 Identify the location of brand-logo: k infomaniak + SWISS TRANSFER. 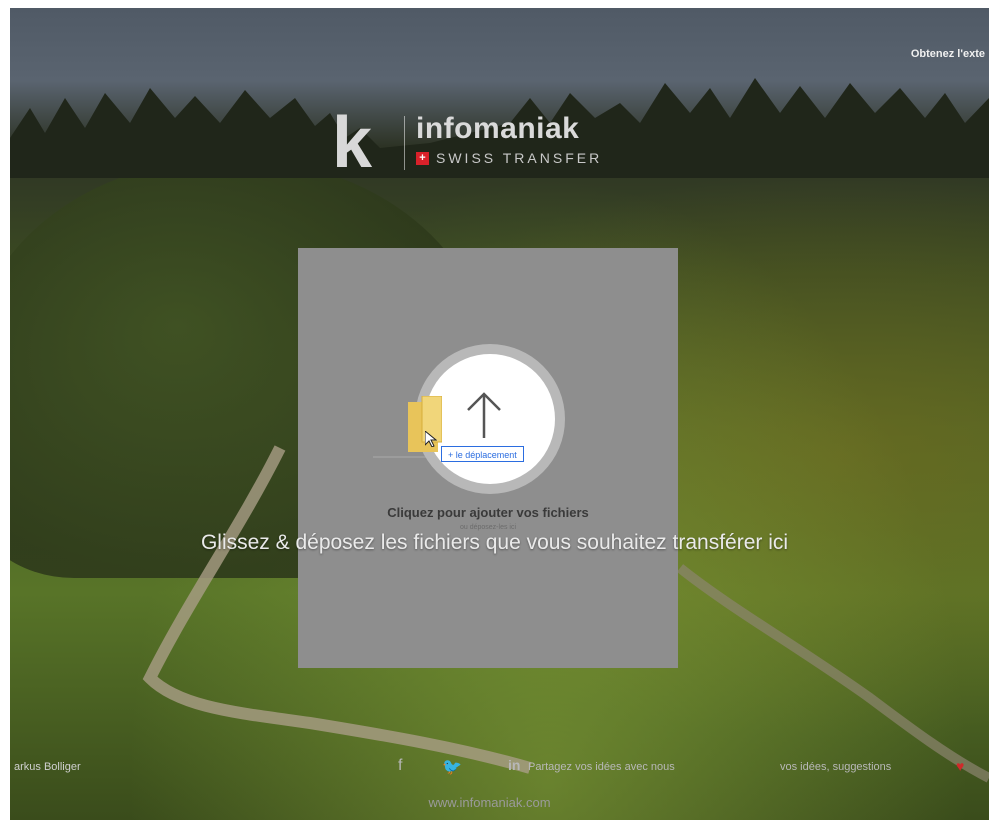
(497, 143).